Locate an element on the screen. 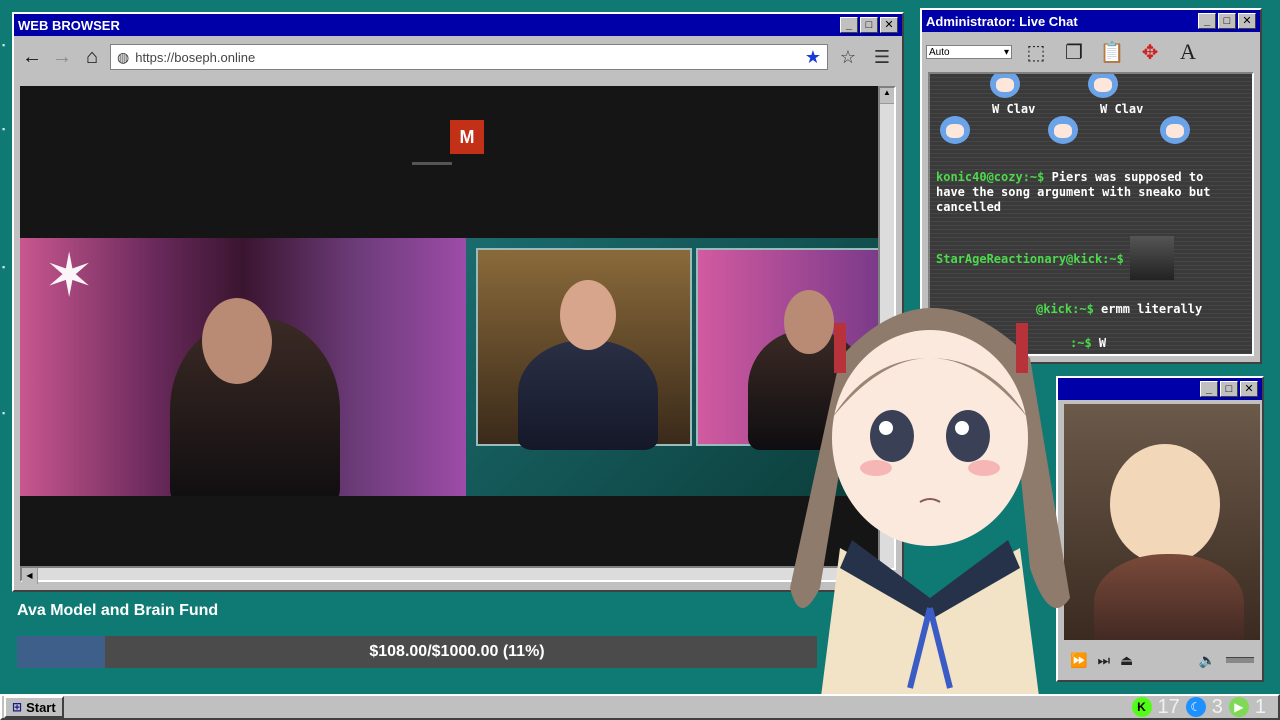 The height and width of the screenshot is (720, 1280). font-icon: A is located at coordinates (1188, 52).